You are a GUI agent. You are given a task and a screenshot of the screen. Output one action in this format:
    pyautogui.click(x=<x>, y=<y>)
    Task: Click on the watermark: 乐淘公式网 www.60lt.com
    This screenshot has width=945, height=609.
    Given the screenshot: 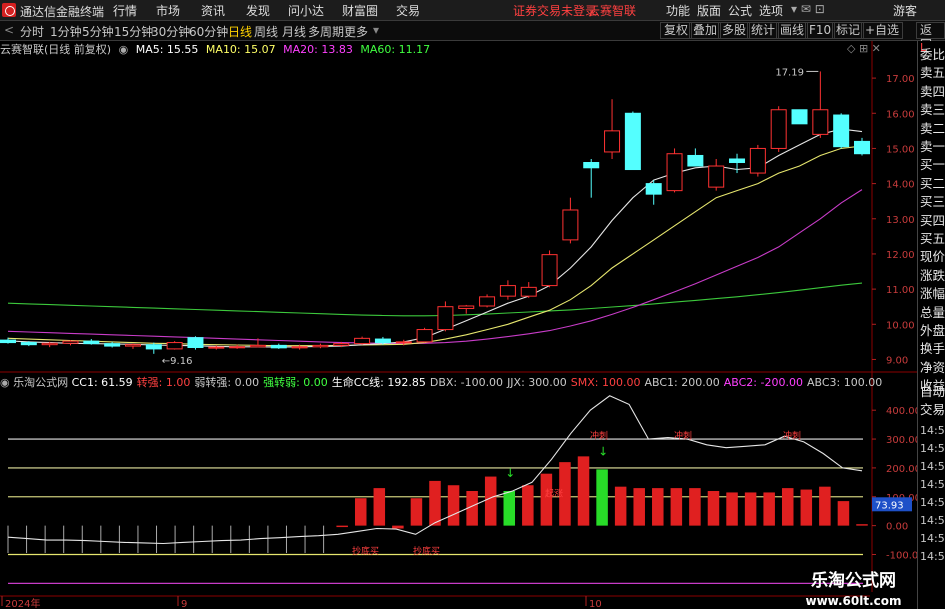 What is the action you would take?
    pyautogui.click(x=853, y=587)
    